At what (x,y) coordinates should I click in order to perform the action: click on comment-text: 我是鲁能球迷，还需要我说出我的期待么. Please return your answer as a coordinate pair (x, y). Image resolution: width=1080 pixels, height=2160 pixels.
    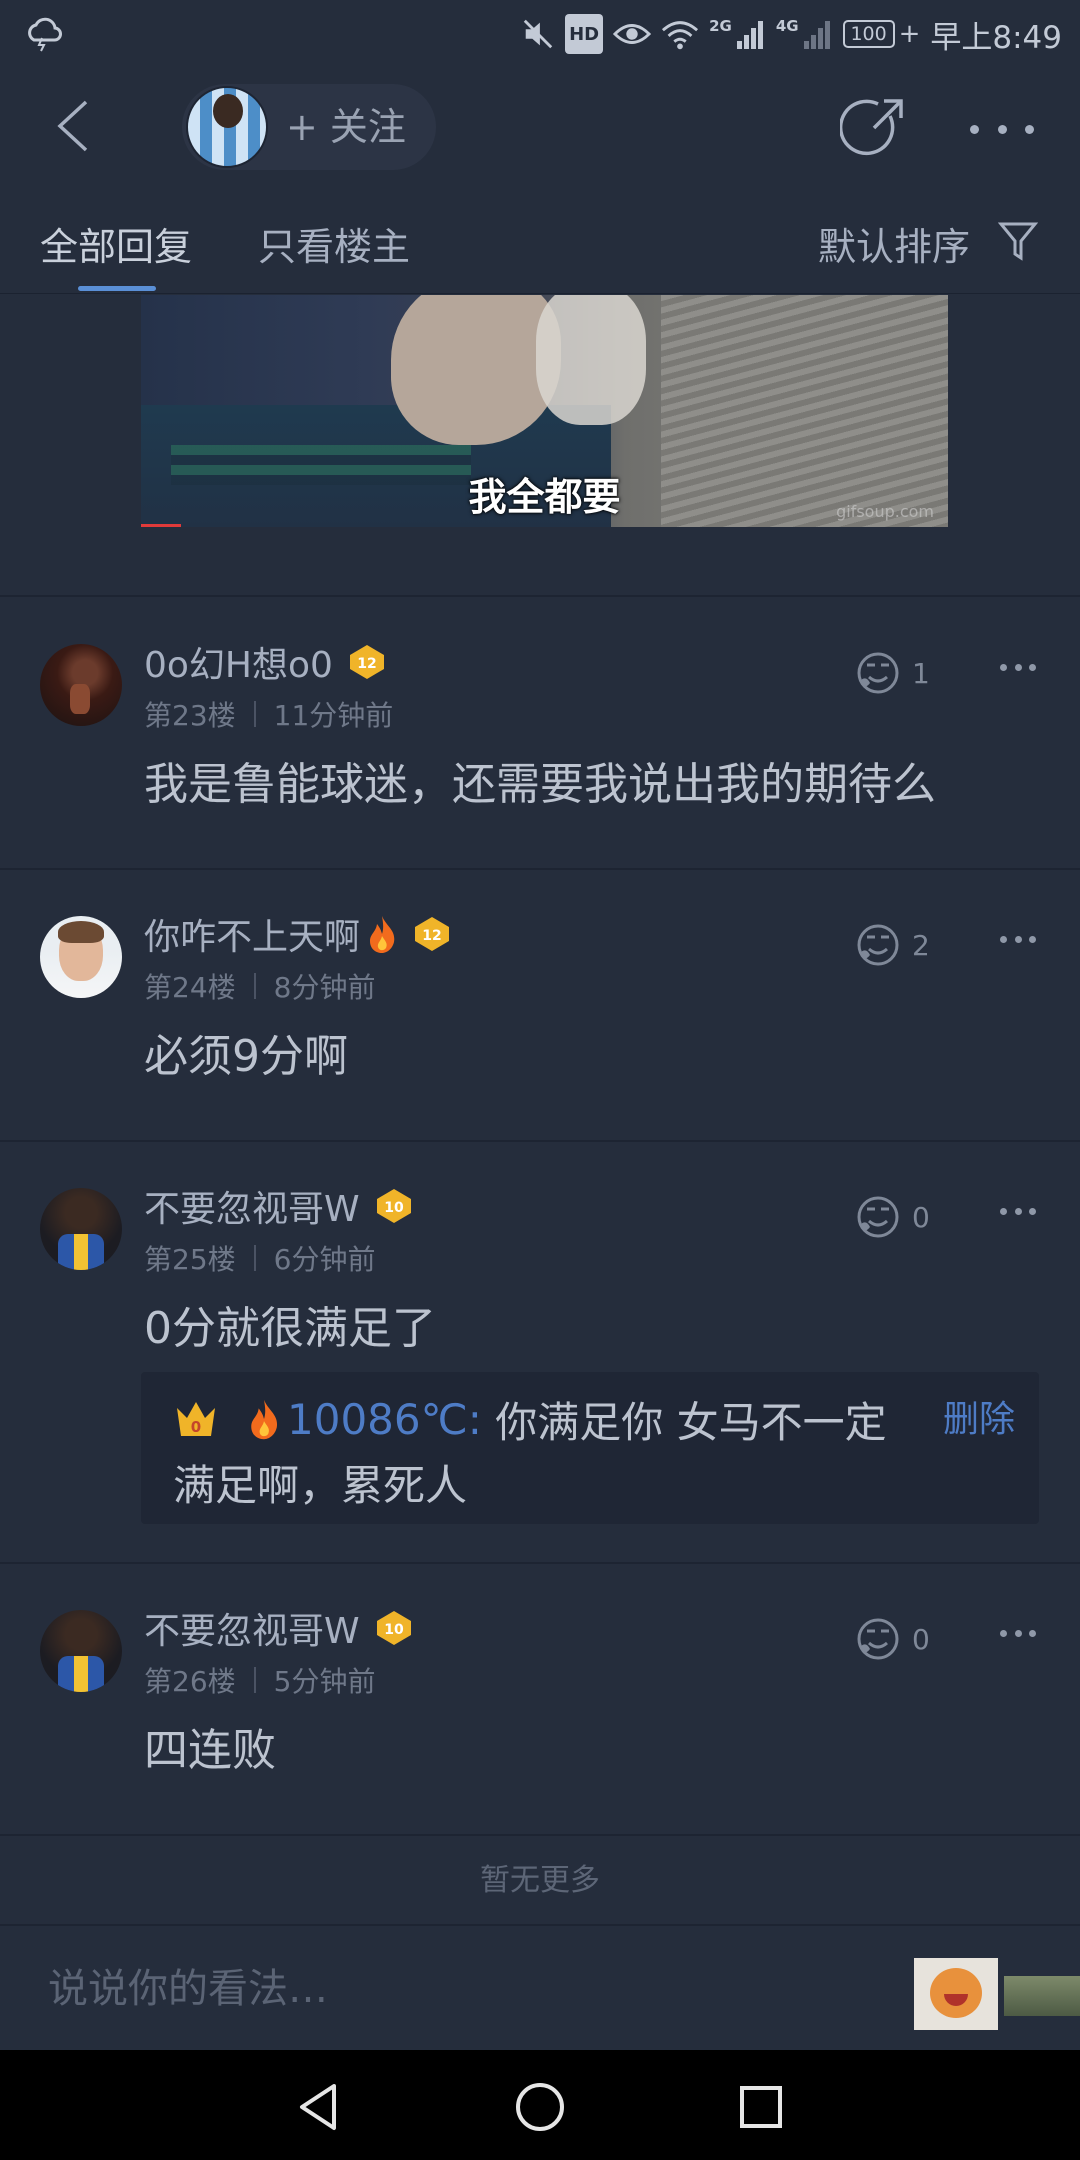
    Looking at the image, I should click on (540, 784).